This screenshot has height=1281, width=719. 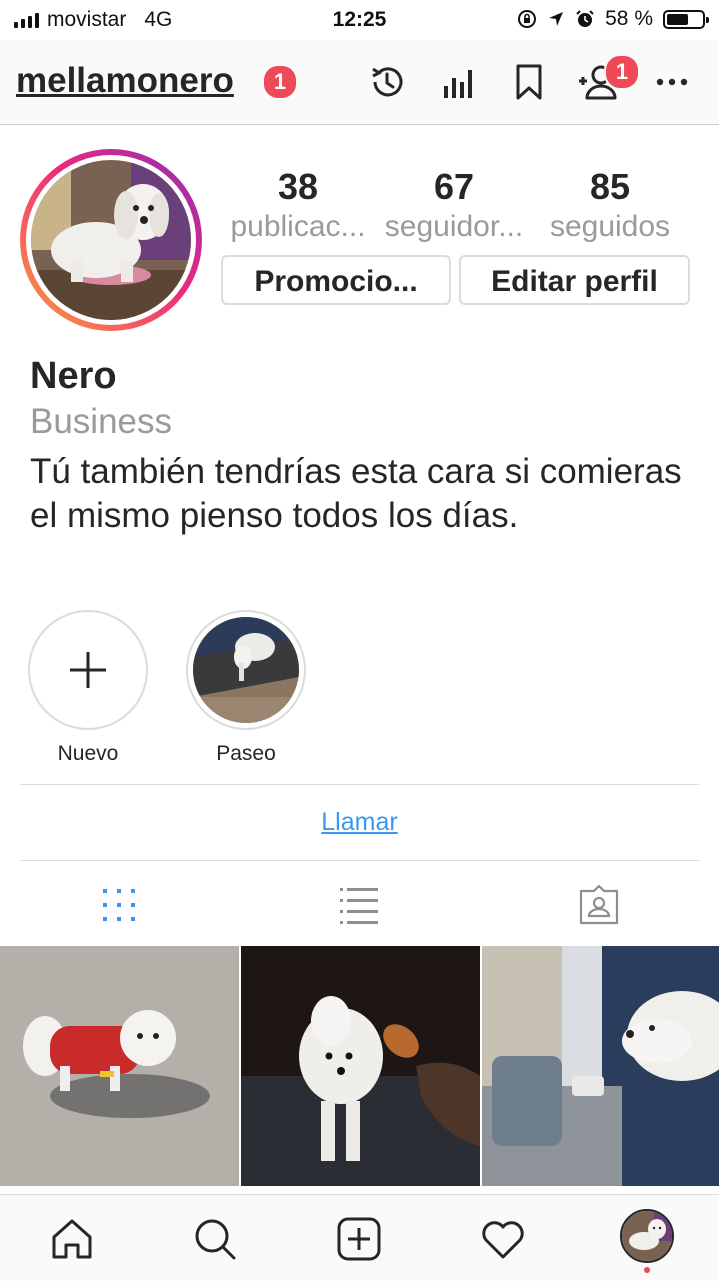 What do you see at coordinates (72, 1239) in the screenshot?
I see `home-icon` at bounding box center [72, 1239].